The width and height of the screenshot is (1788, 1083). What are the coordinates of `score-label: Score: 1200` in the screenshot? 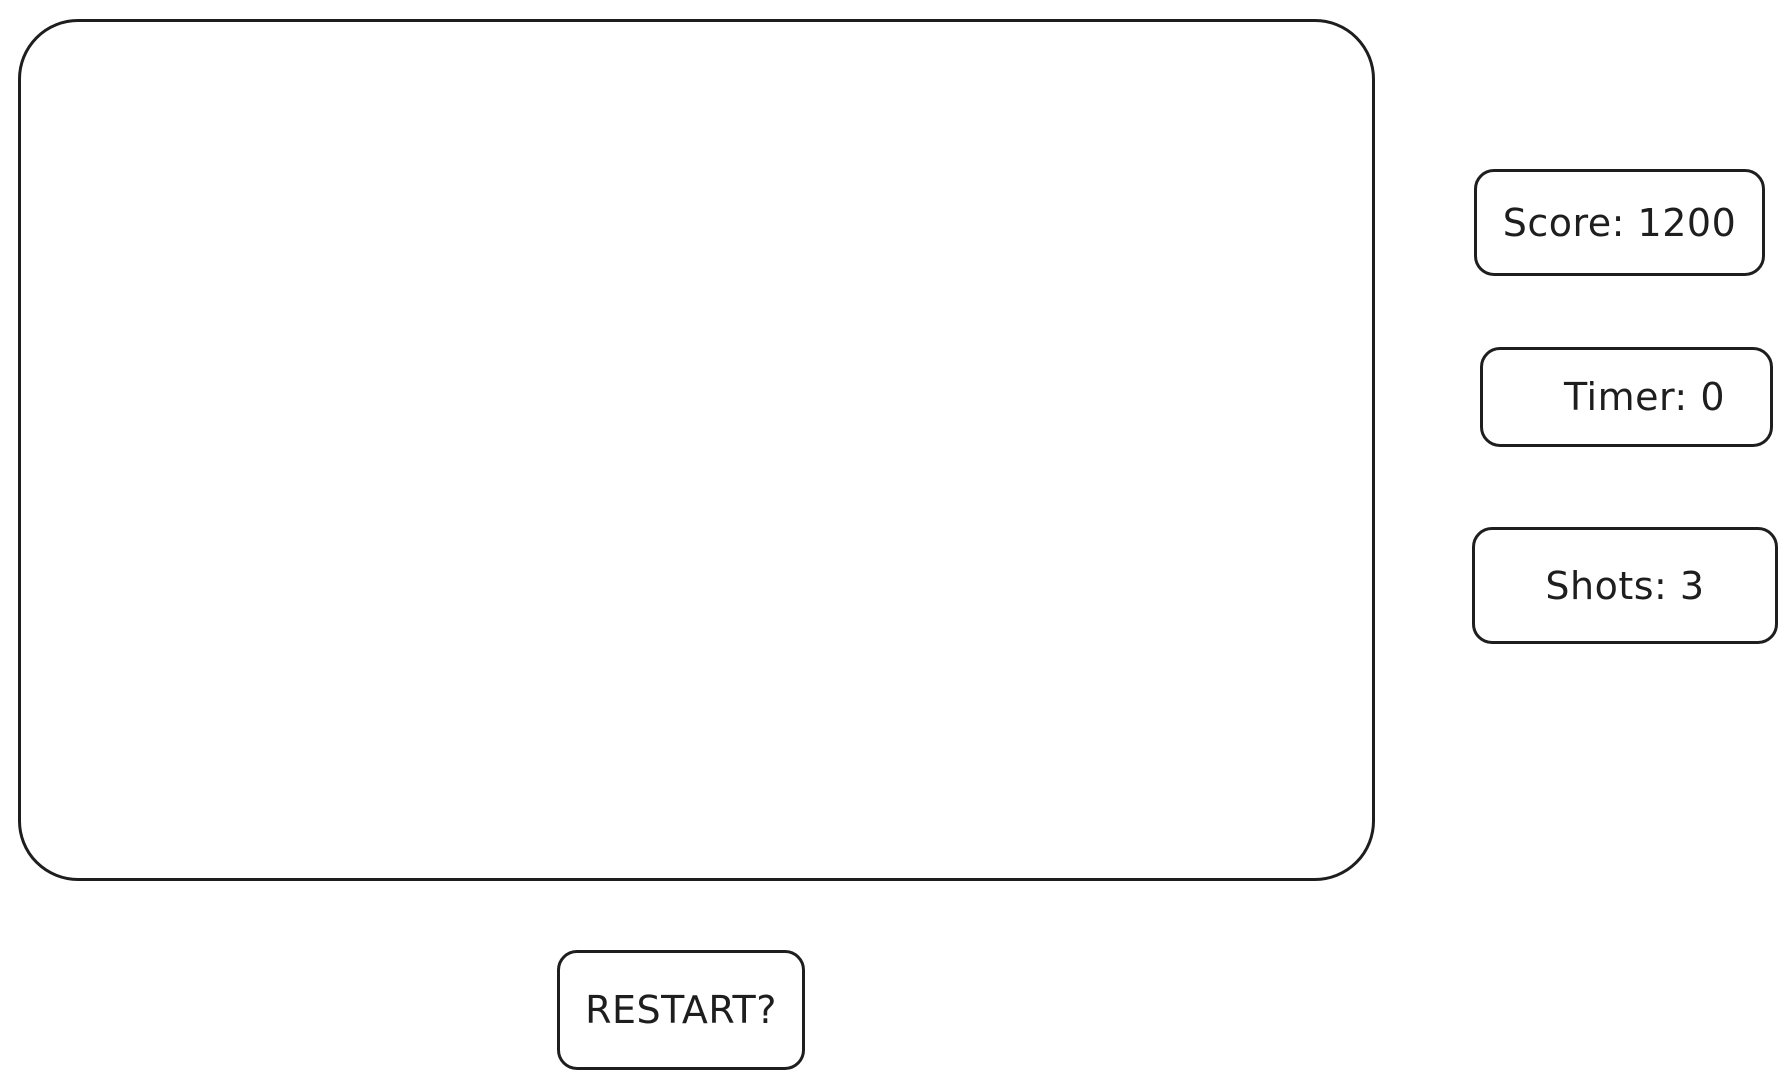 It's located at (1619, 222).